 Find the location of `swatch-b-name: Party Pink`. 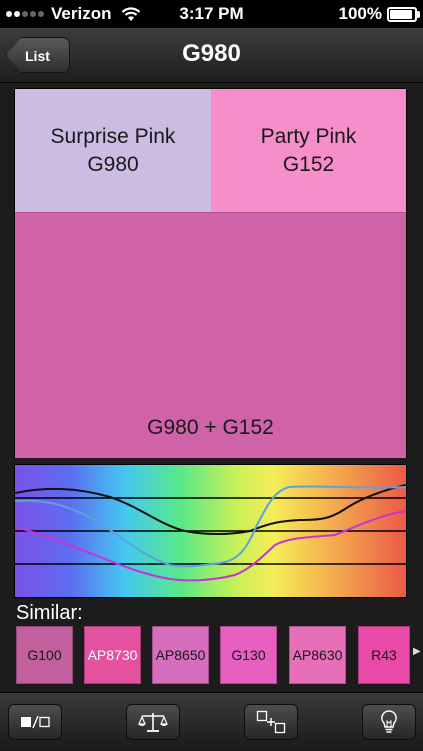

swatch-b-name: Party Pink is located at coordinates (308, 136).